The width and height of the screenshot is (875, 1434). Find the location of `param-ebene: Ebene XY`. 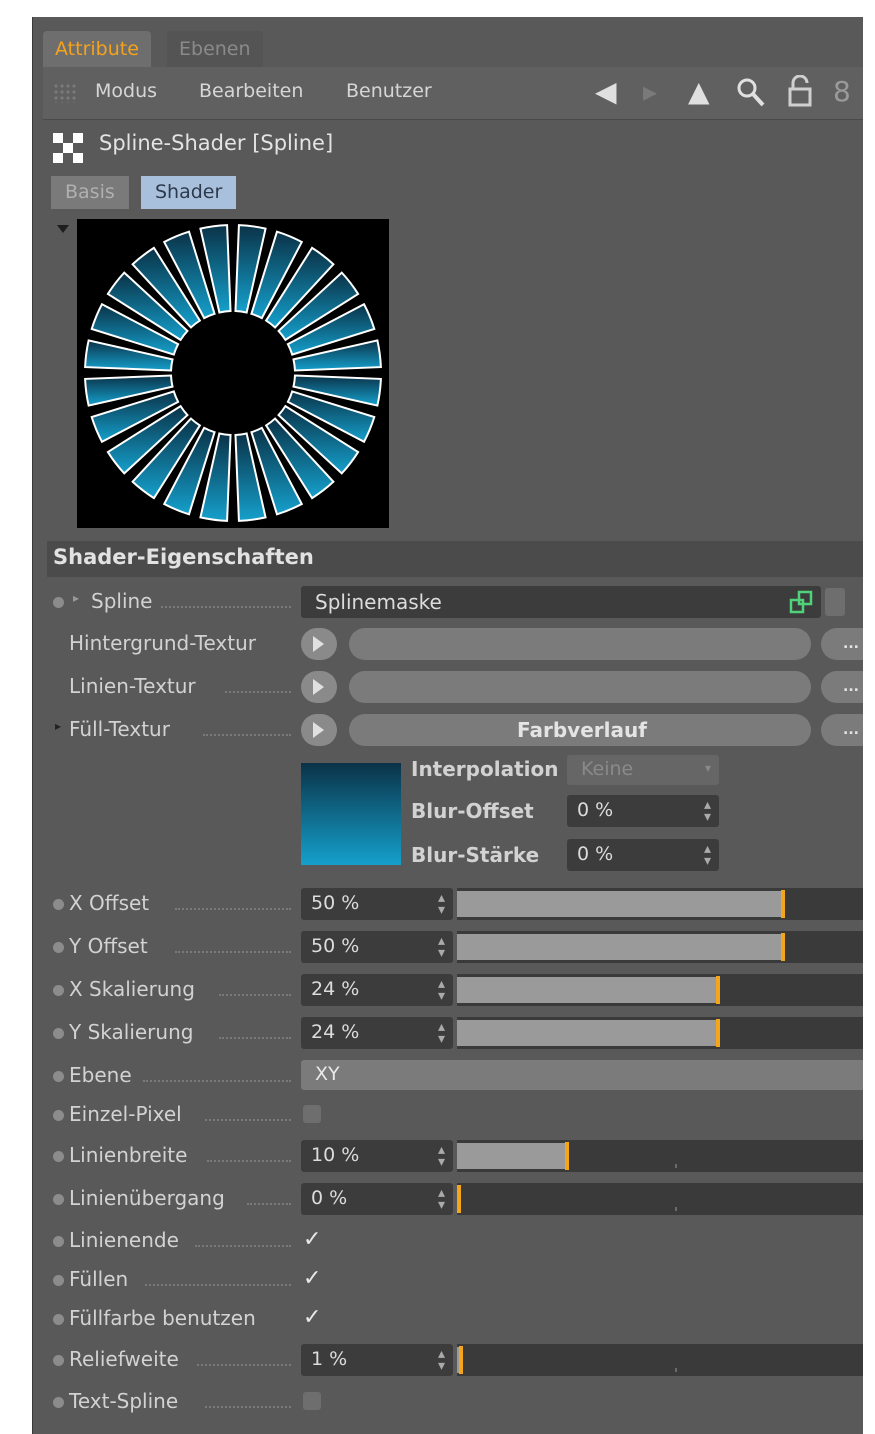

param-ebene: Ebene XY is located at coordinates (448, 1077).